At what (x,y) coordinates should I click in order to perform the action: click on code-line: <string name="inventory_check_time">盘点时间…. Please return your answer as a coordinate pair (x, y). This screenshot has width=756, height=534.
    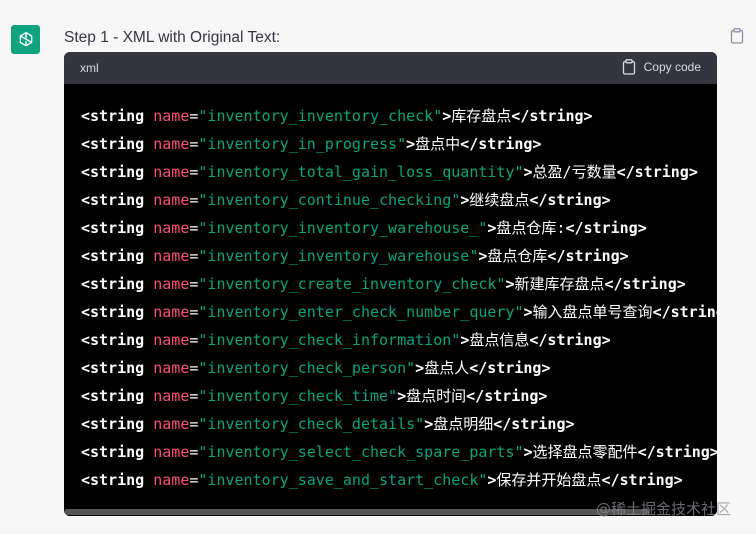
    Looking at the image, I should click on (314, 396).